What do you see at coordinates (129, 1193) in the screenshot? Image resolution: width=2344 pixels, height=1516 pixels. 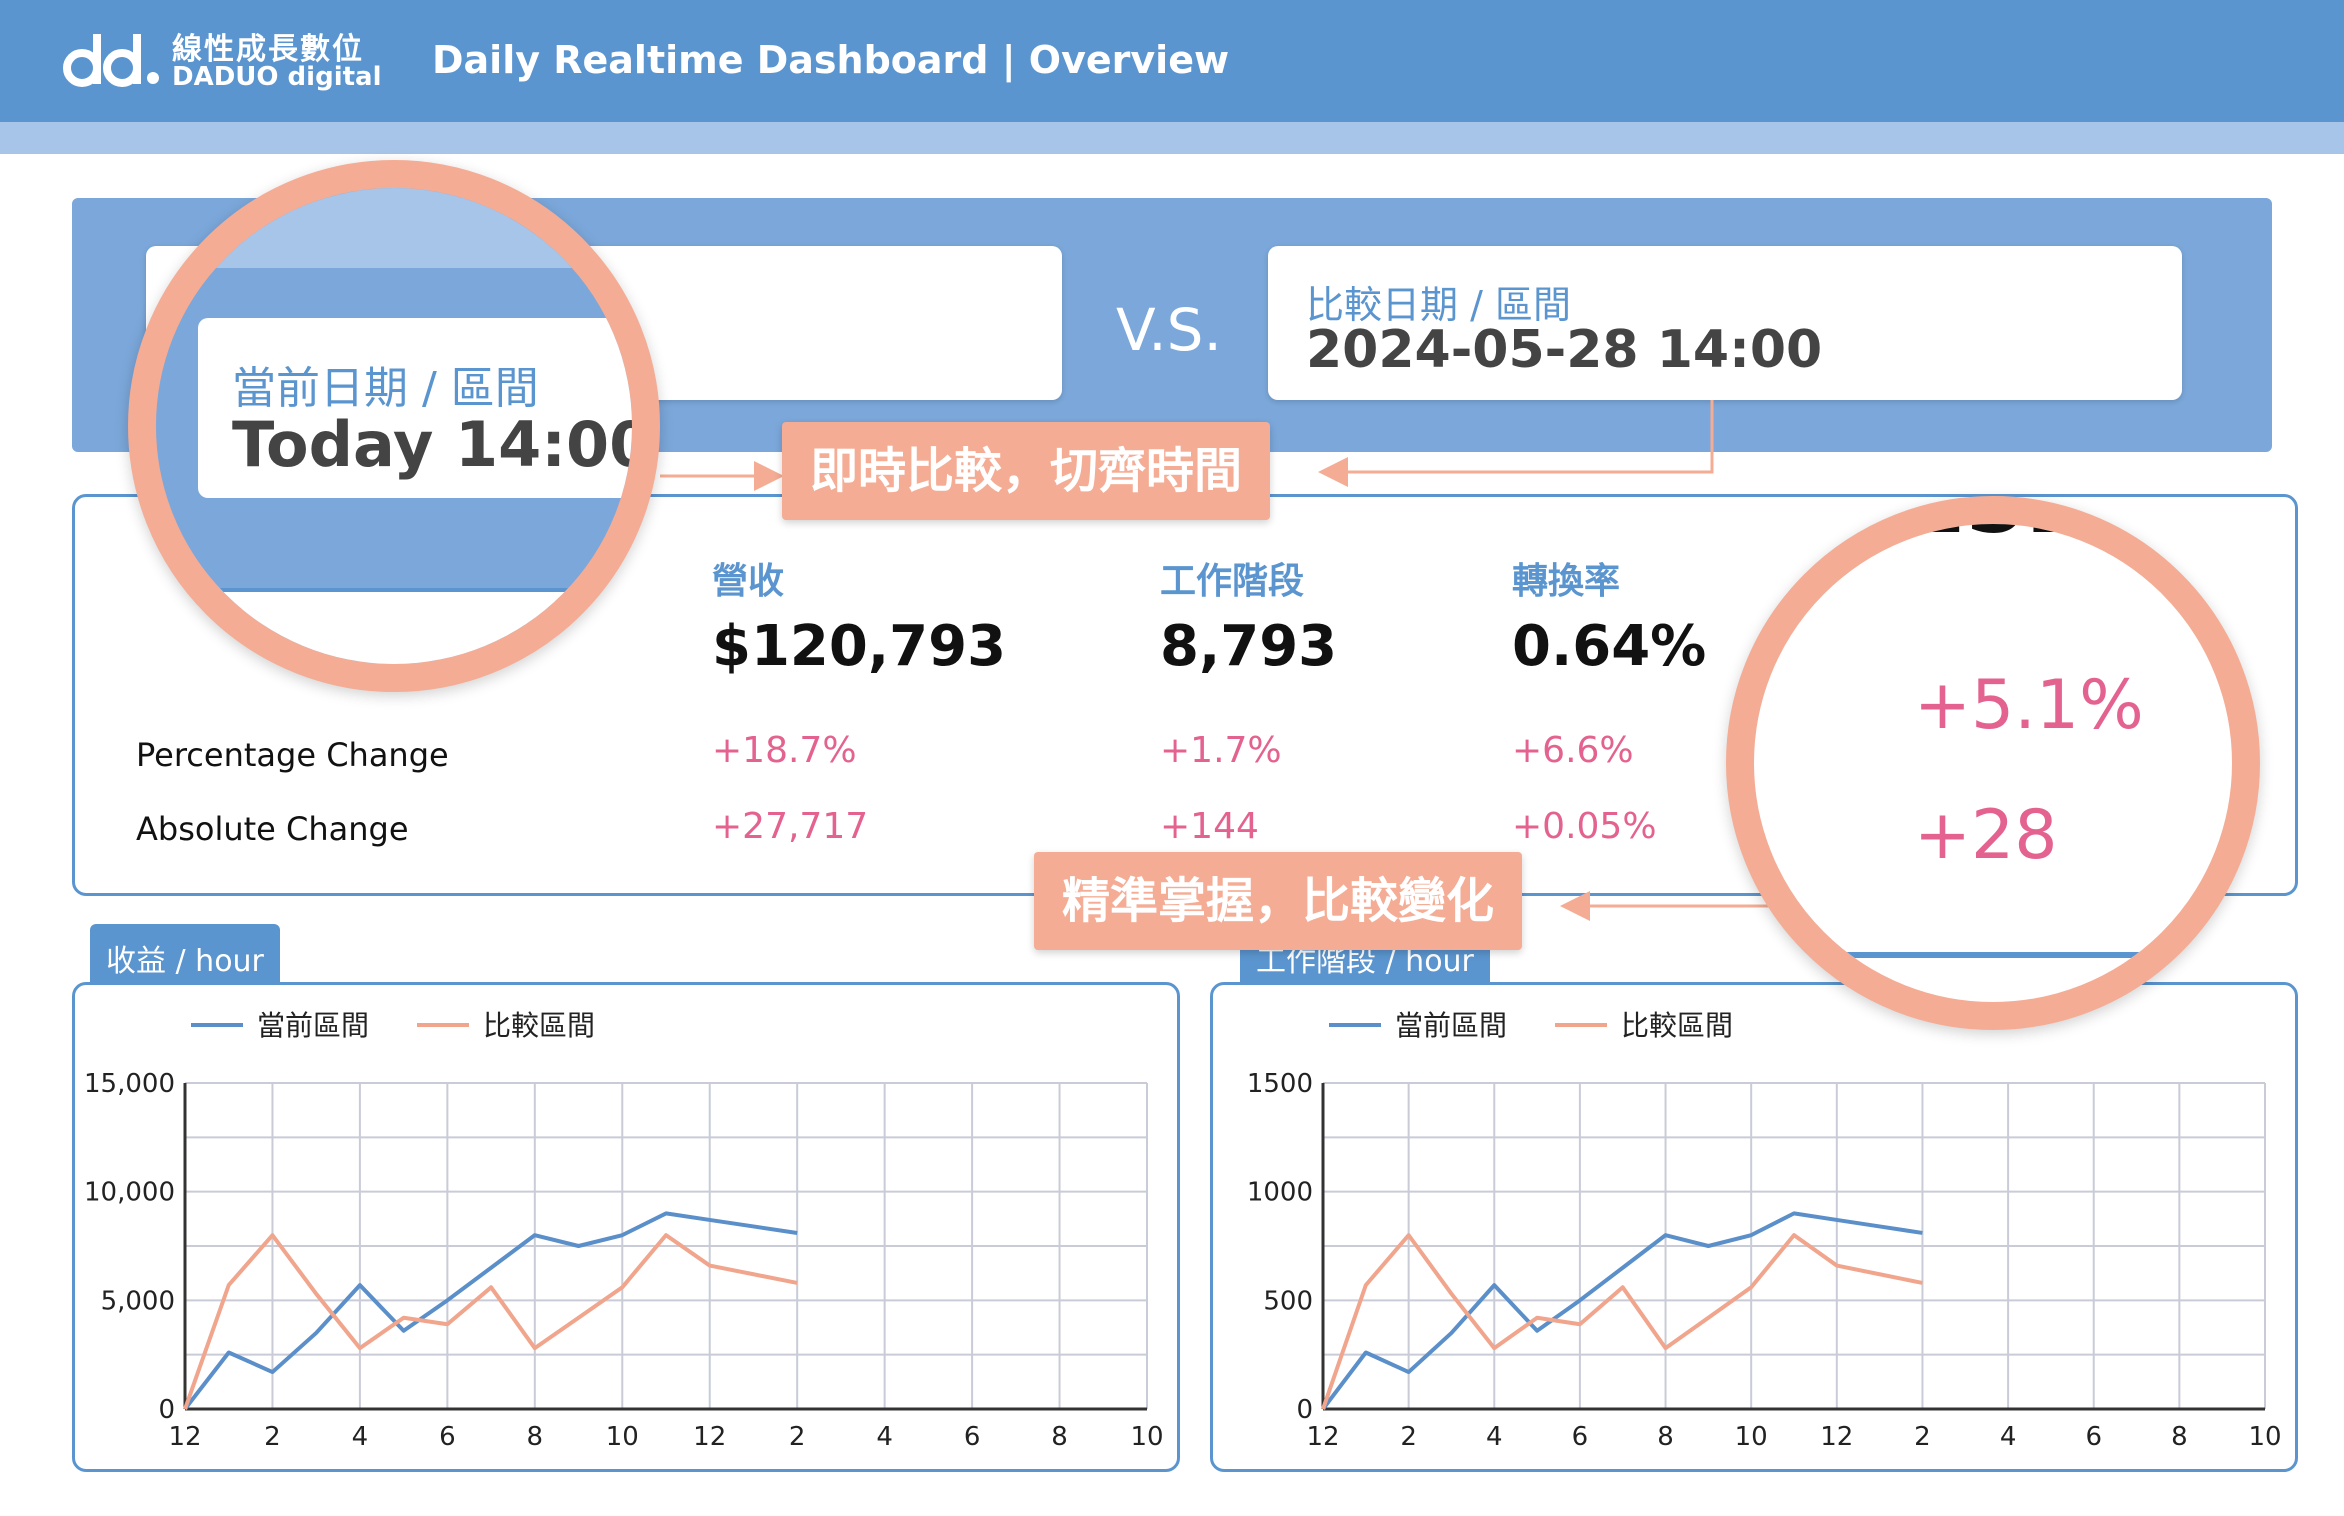 I see `y-tick-label: 10,000` at bounding box center [129, 1193].